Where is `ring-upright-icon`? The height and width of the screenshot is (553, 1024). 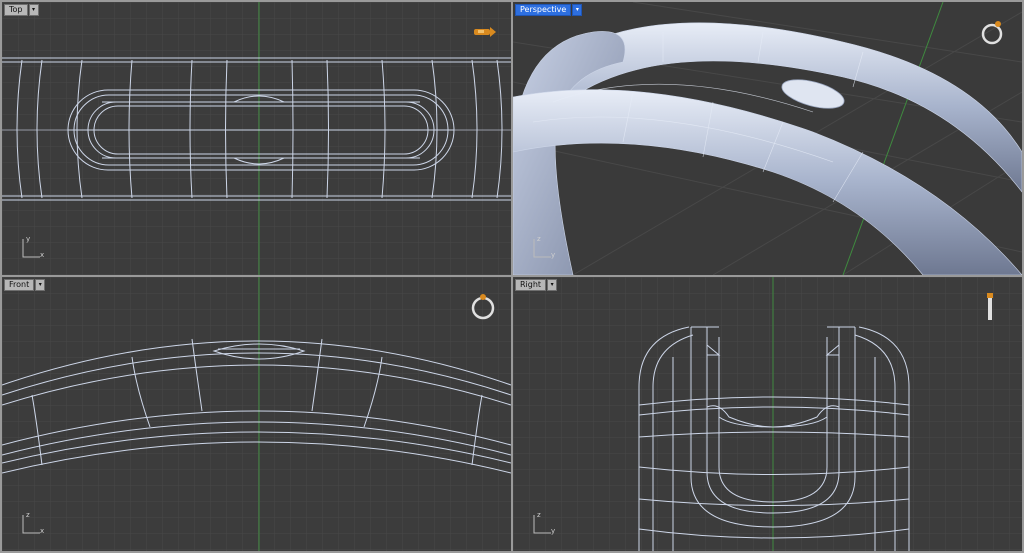 ring-upright-icon is located at coordinates (990, 309).